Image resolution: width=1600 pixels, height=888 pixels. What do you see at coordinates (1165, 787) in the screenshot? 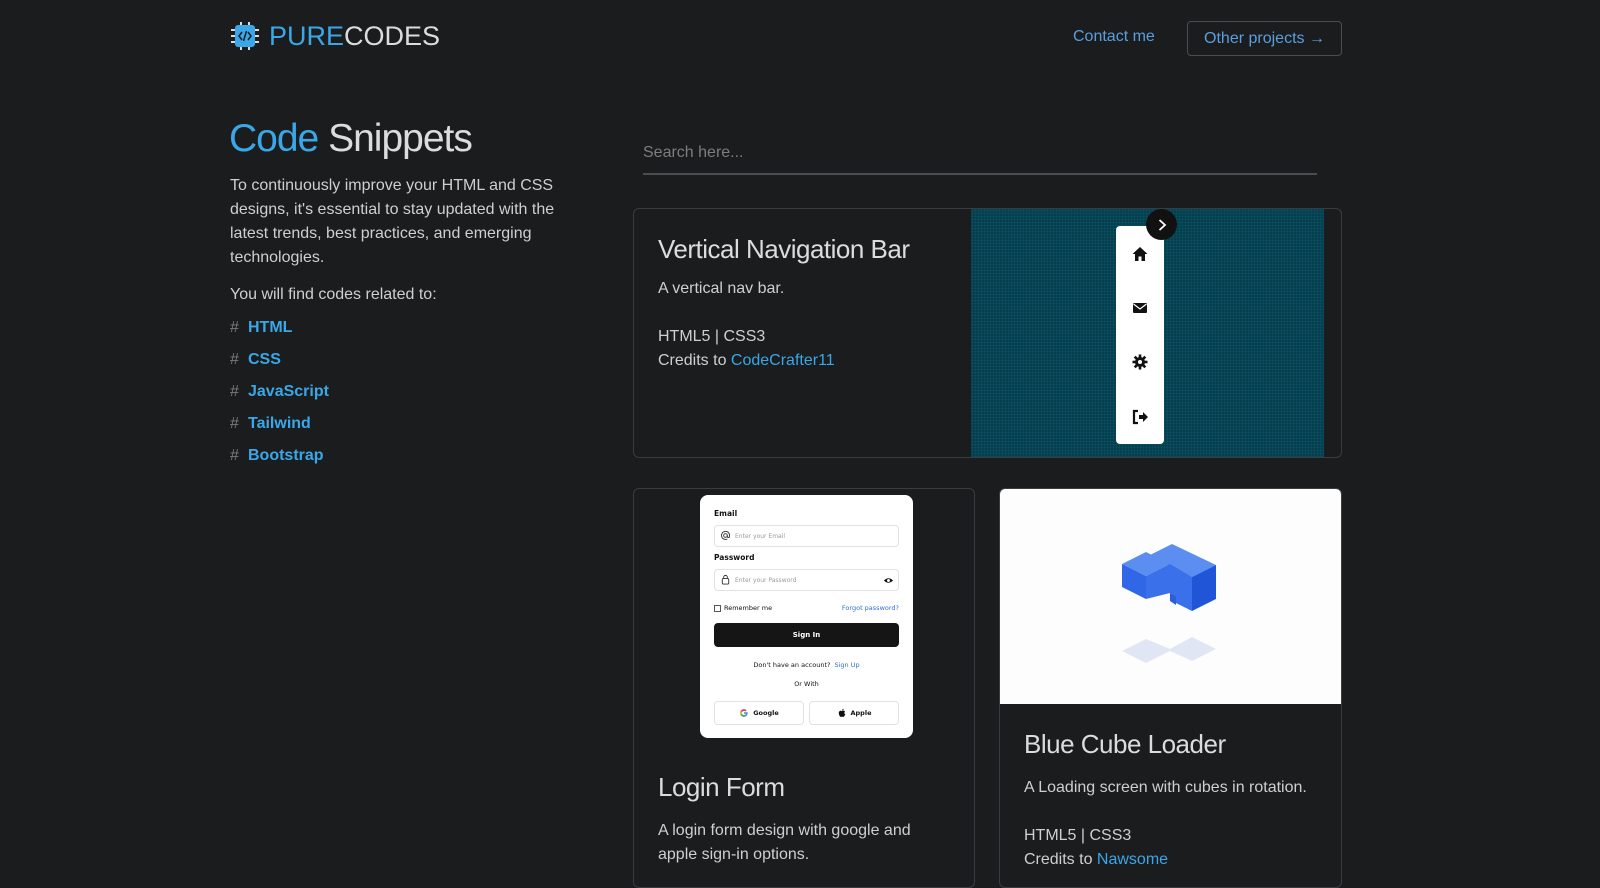
I see `card-description: A Loading screen with cubes in rotation.` at bounding box center [1165, 787].